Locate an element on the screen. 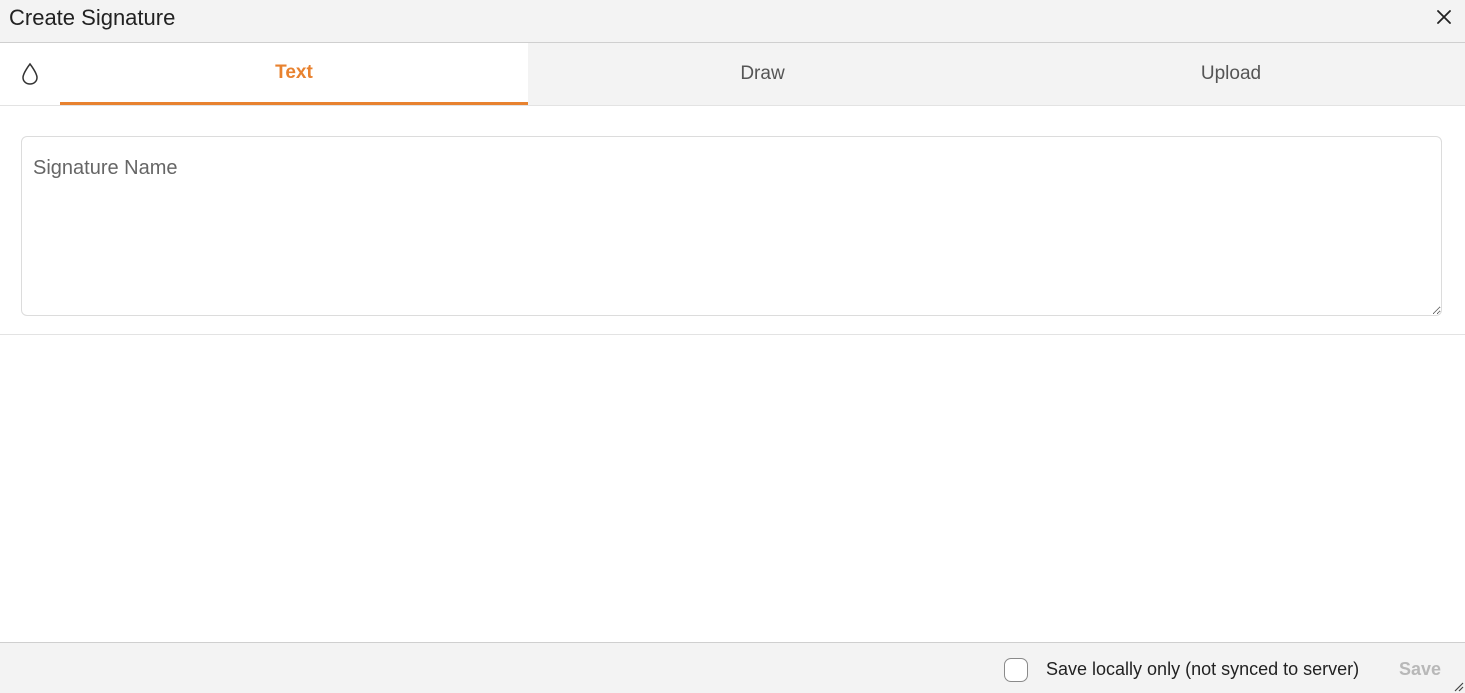 The height and width of the screenshot is (693, 1465). signature-tabs: Text Draw Upload is located at coordinates (732, 74).